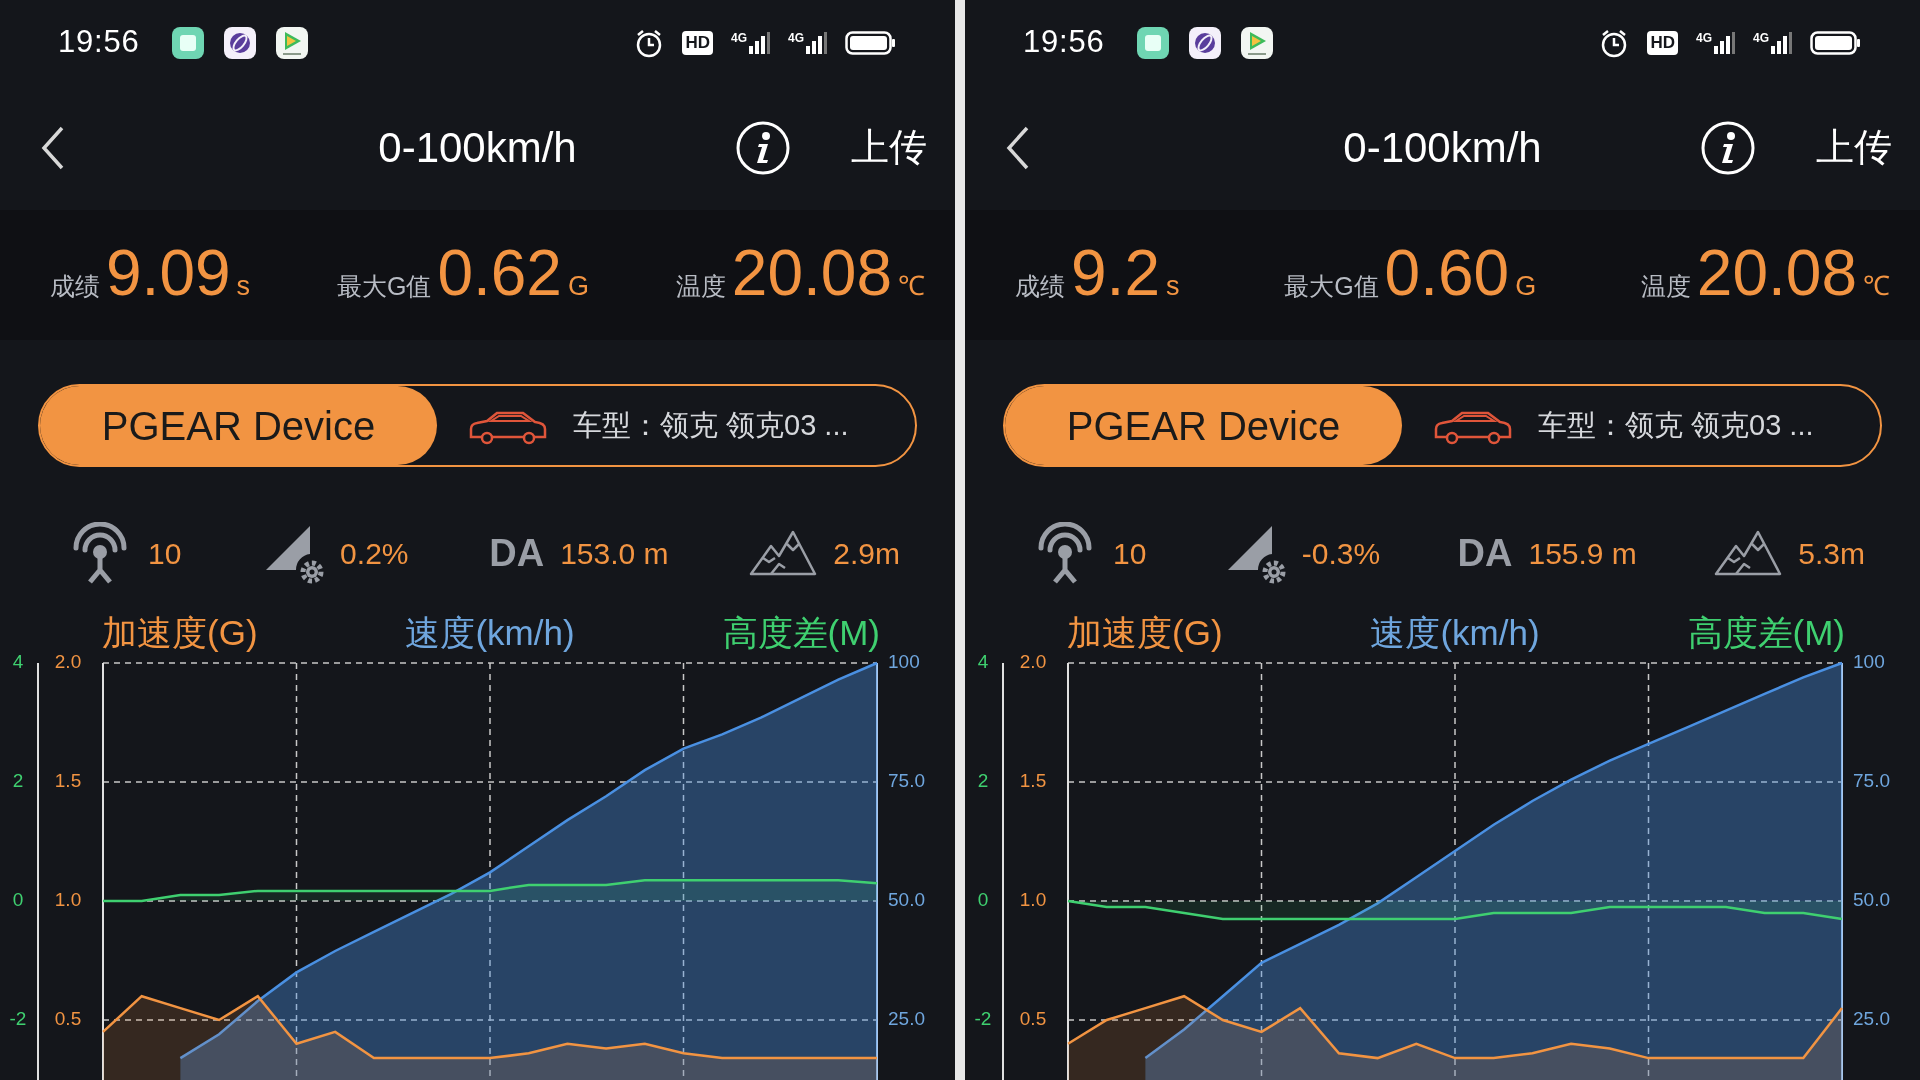 Image resolution: width=1920 pixels, height=1080 pixels. Describe the element at coordinates (866, 553) in the screenshot. I see `metric-value: 2.9m` at that location.